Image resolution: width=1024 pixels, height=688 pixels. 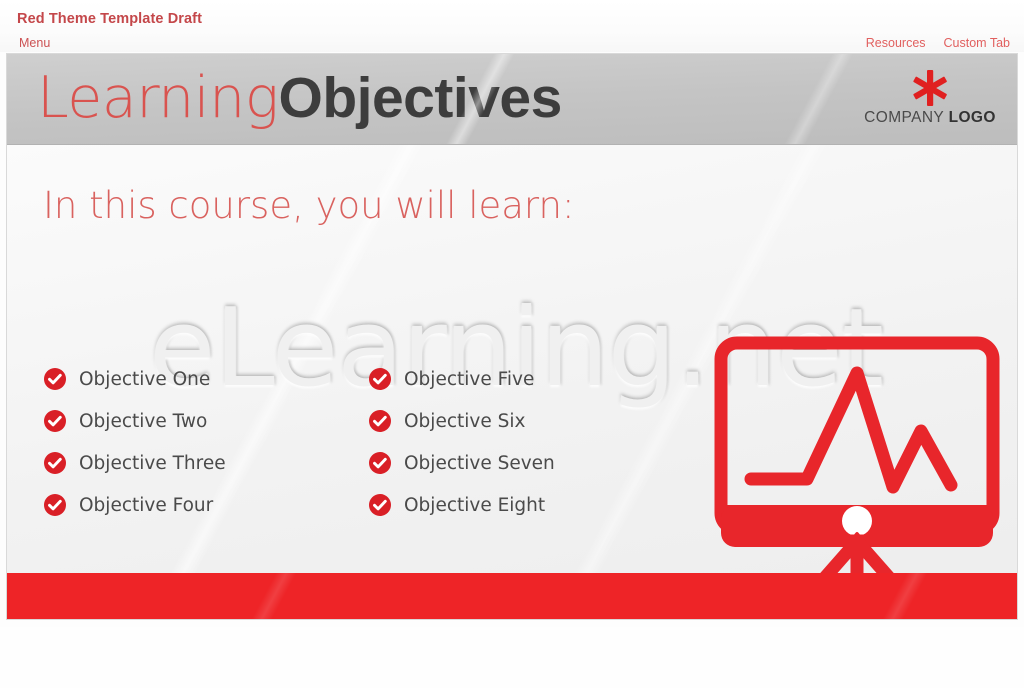 I want to click on list-item: Objective Six, so click(x=461, y=421).